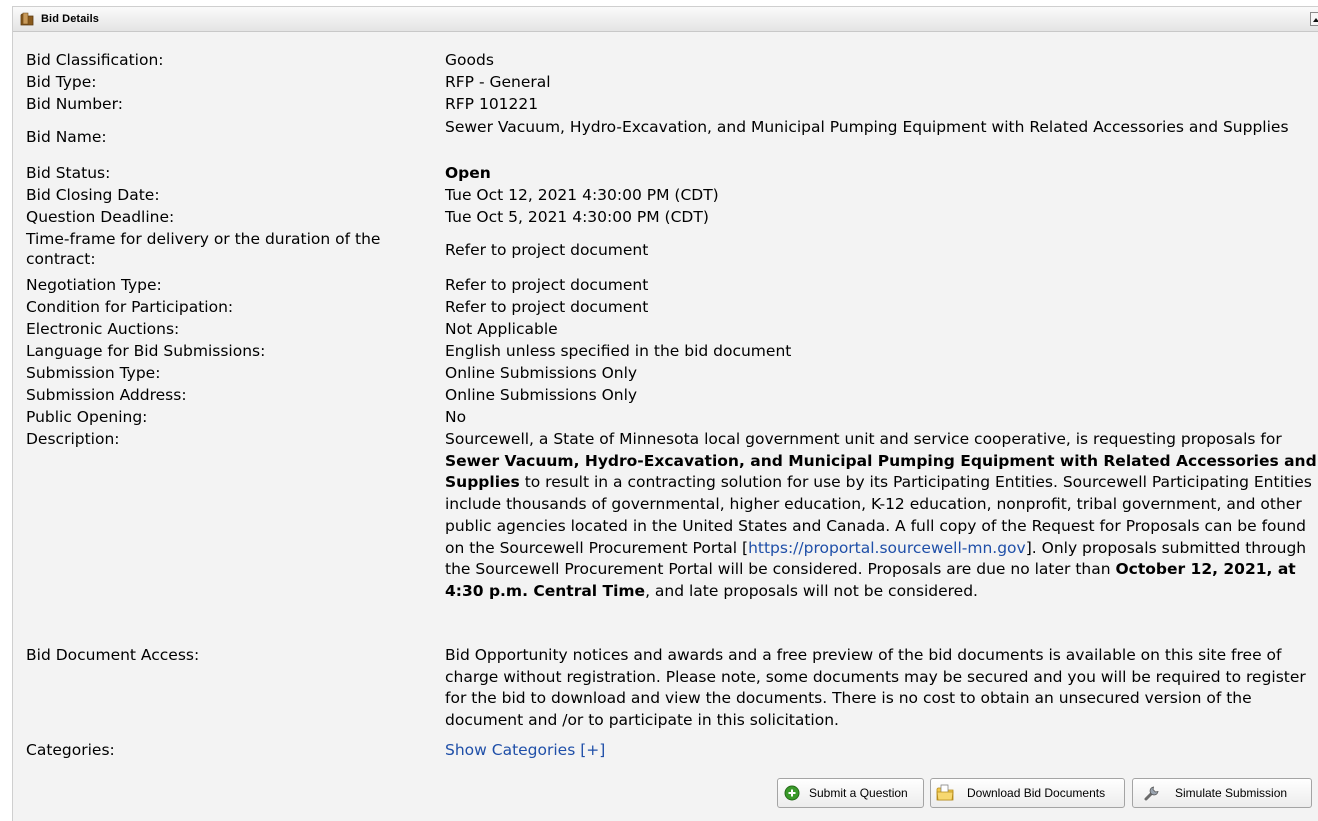 Image resolution: width=1318 pixels, height=821 pixels. I want to click on submission-address-value: Online Submissions Only, so click(541, 395).